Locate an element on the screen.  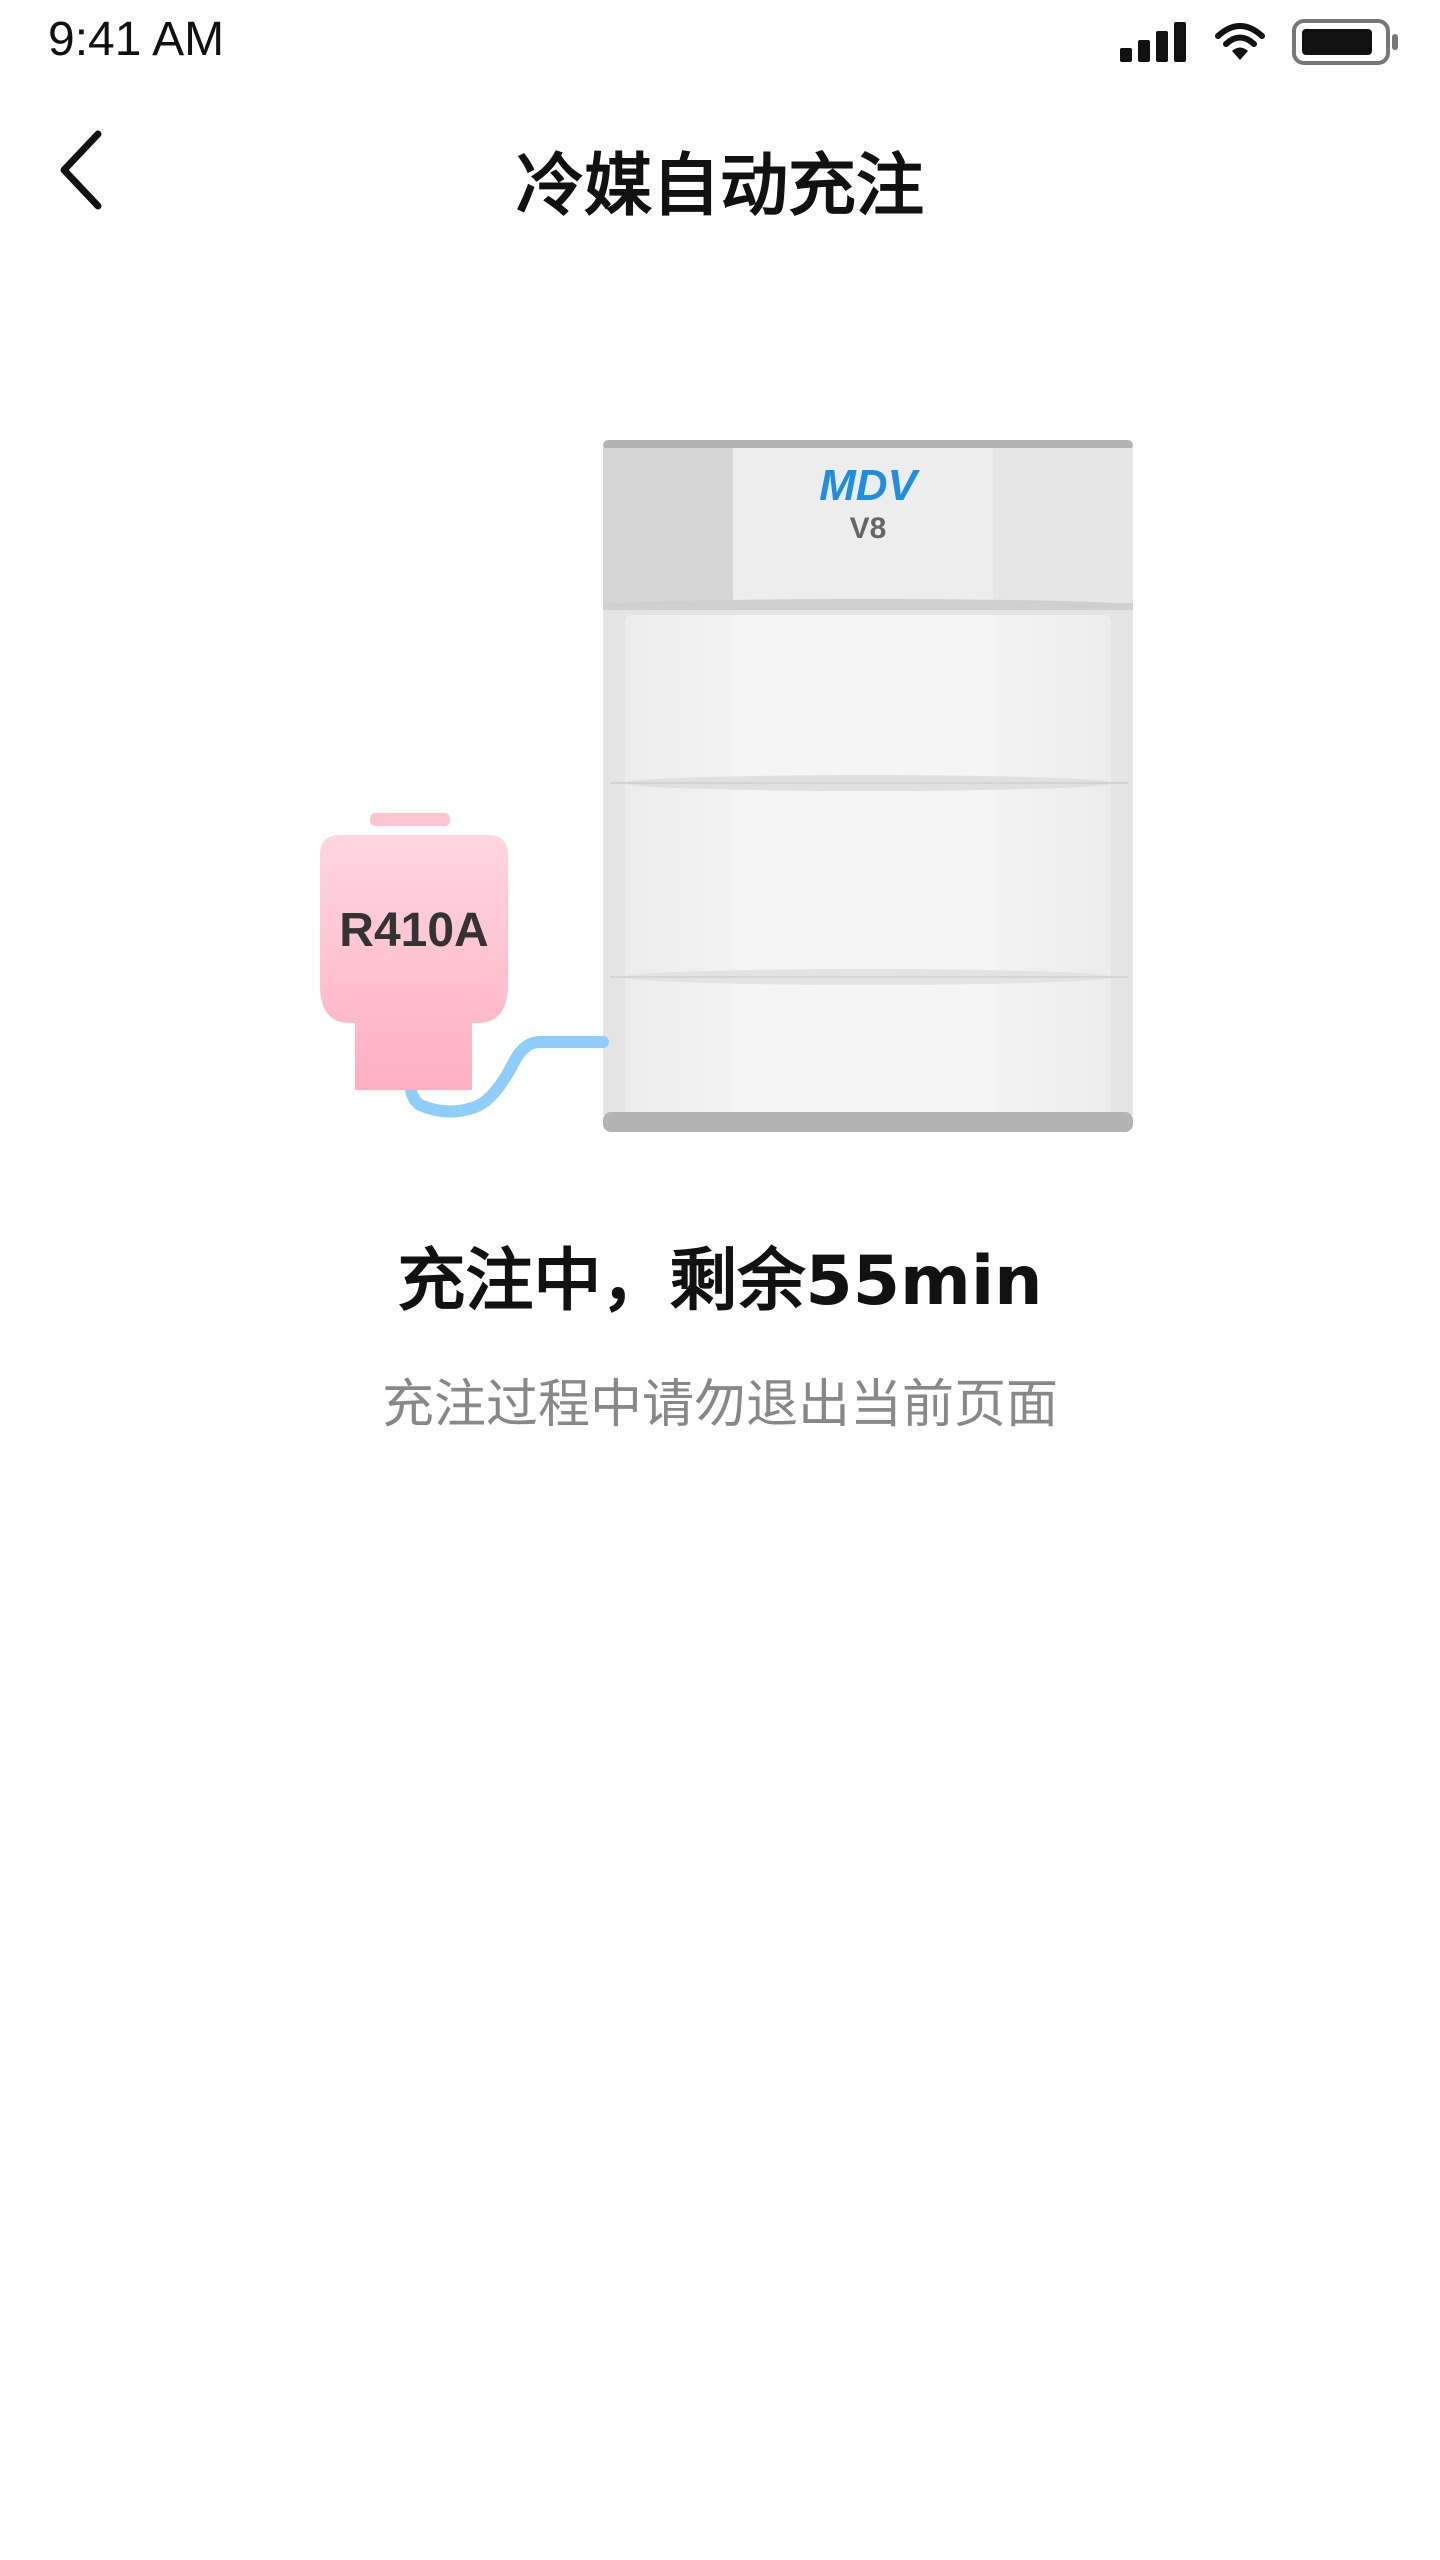
cellular-signal-icon is located at coordinates (1153, 42).